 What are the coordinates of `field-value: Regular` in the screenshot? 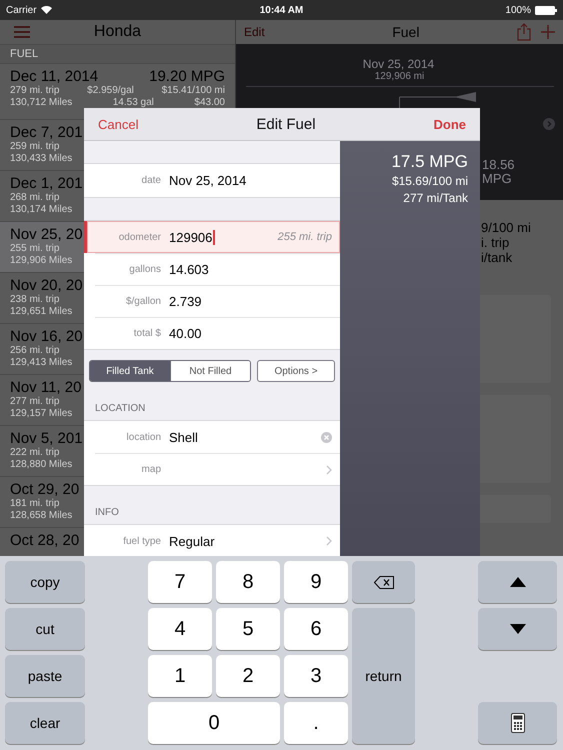 It's located at (192, 541).